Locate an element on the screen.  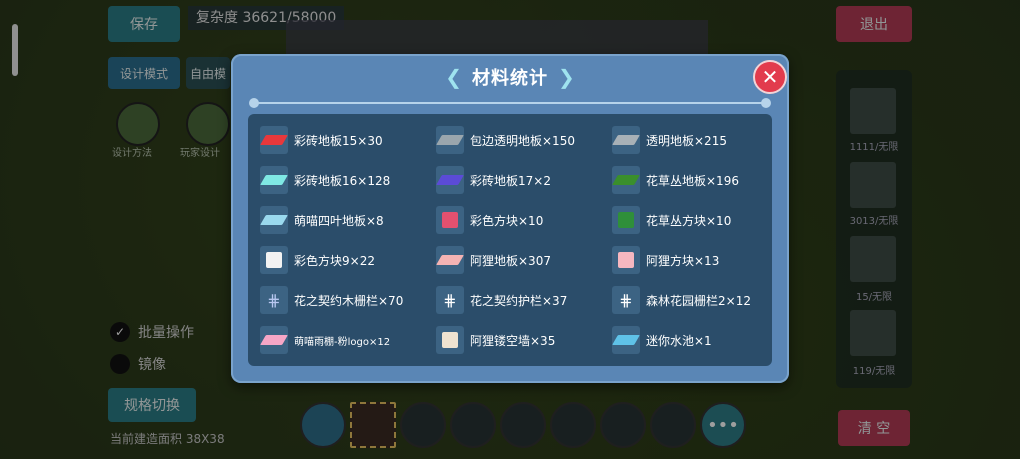
material-label: 花草丛方块×10 is located at coordinates (689, 220).